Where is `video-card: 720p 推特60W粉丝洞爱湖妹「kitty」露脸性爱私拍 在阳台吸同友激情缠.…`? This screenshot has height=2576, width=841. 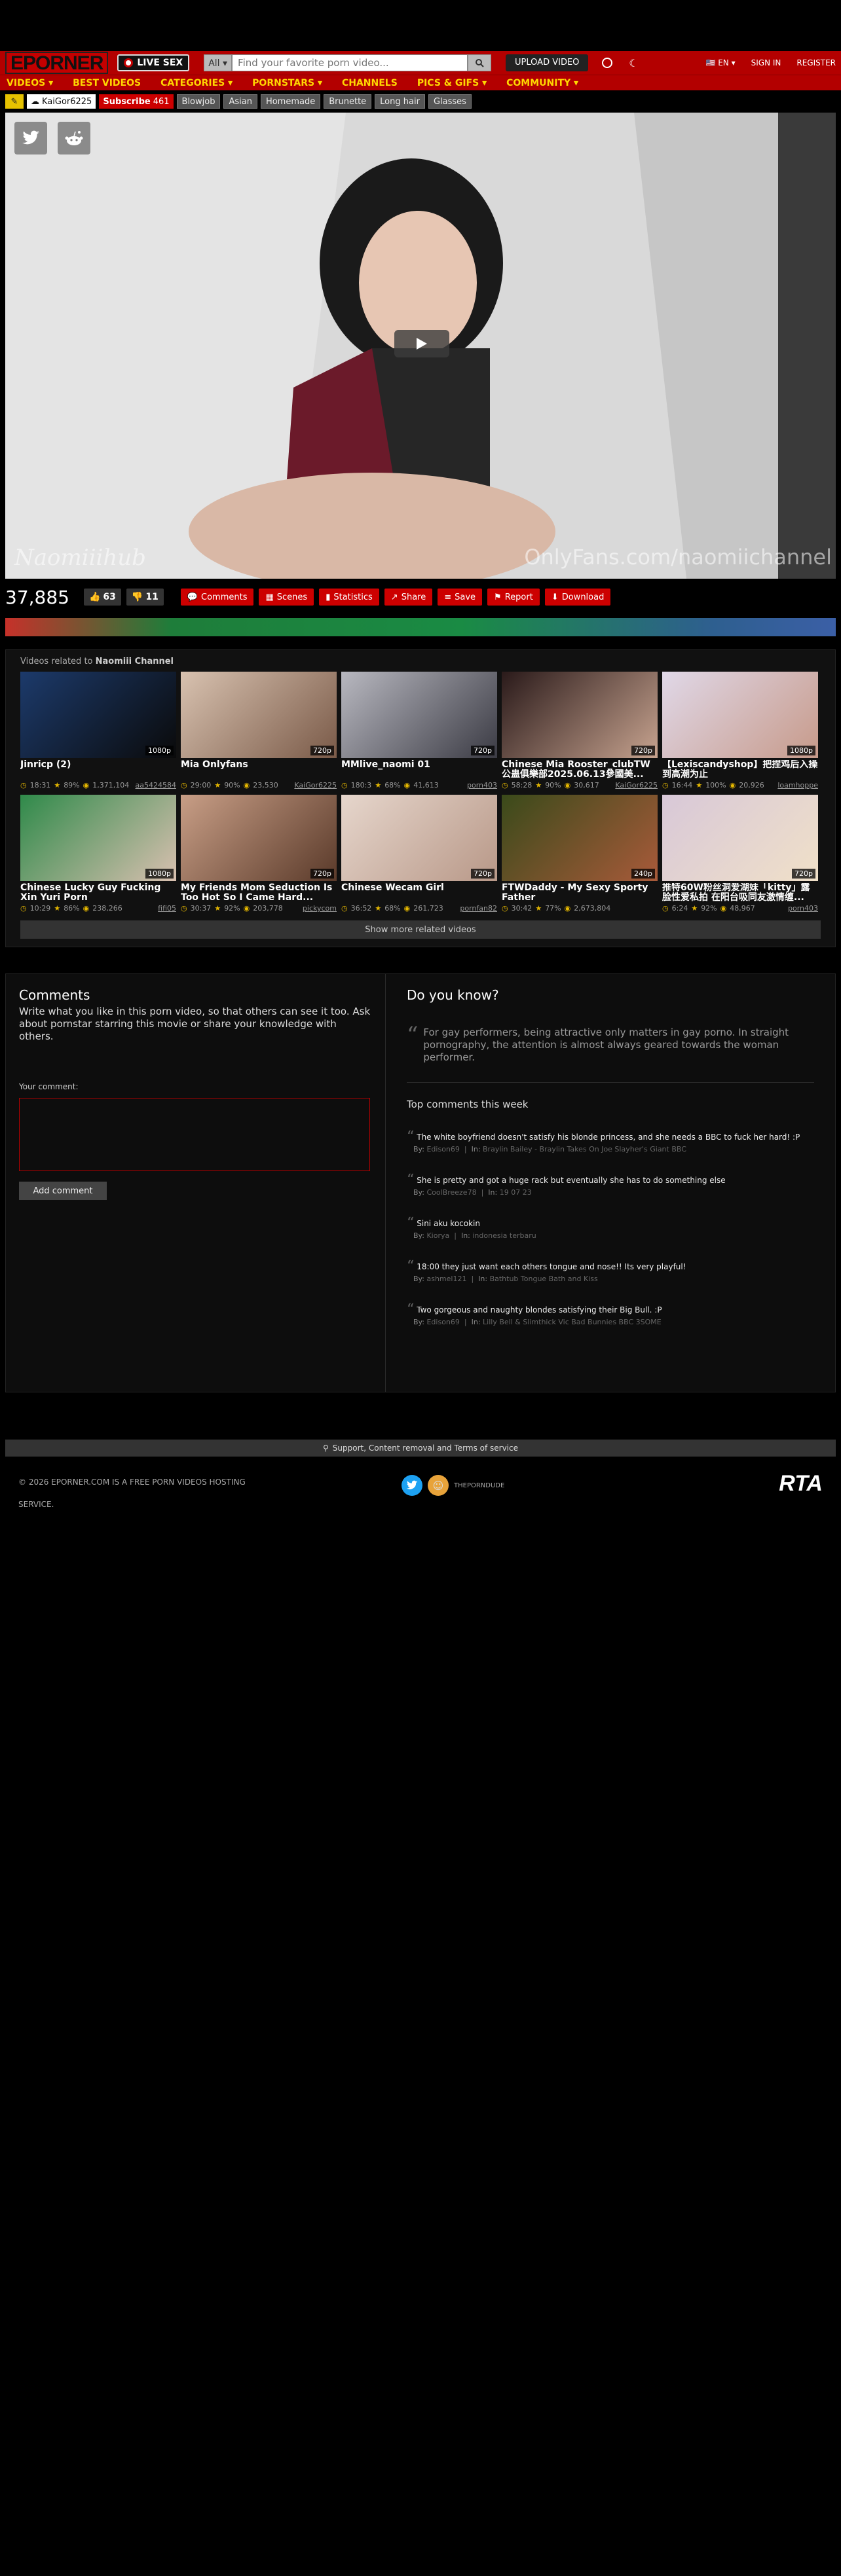 video-card: 720p 推特60W粉丝洞爱湖妹「kitty」露脸性爱私拍 在阳台吸同友激情缠.… is located at coordinates (740, 854).